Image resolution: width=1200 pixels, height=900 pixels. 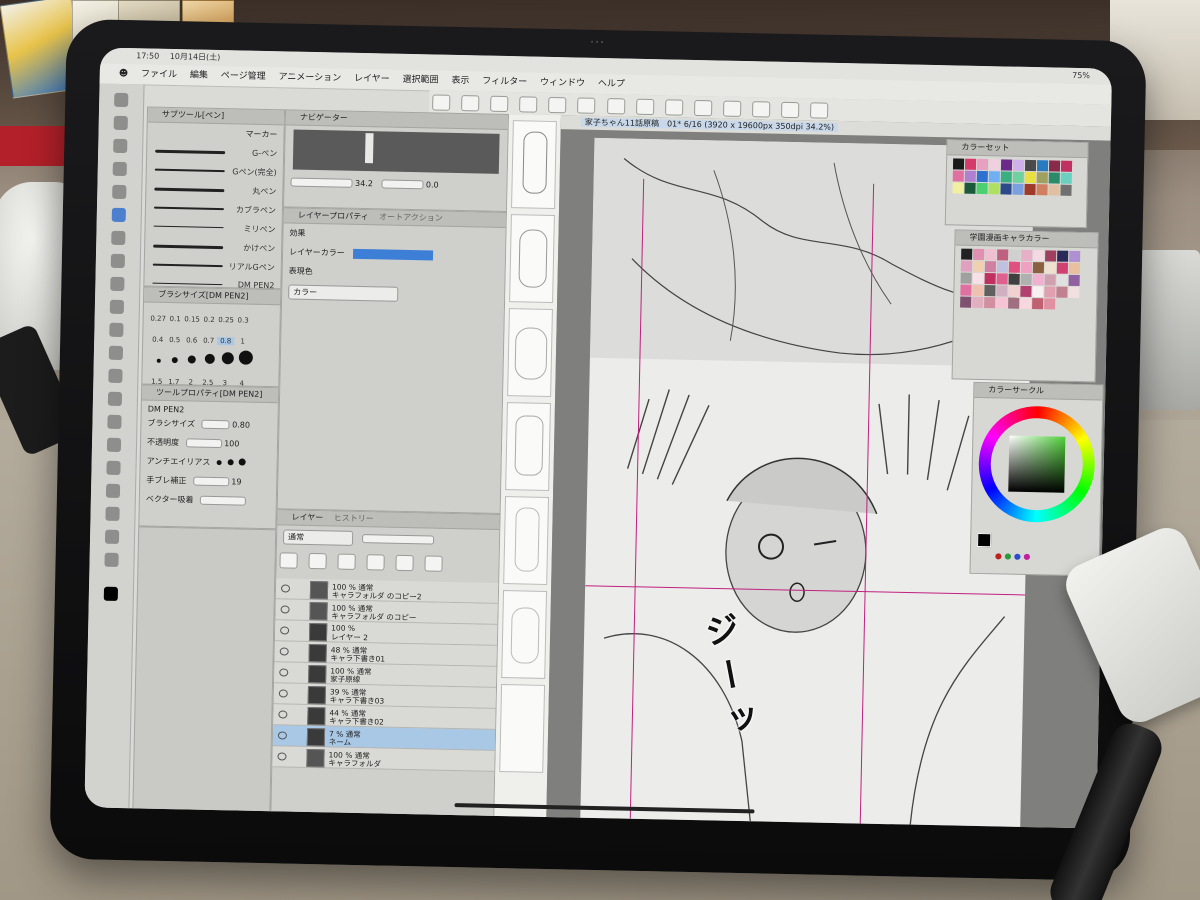 I want to click on expression-color-select: カラー, so click(x=343, y=293).